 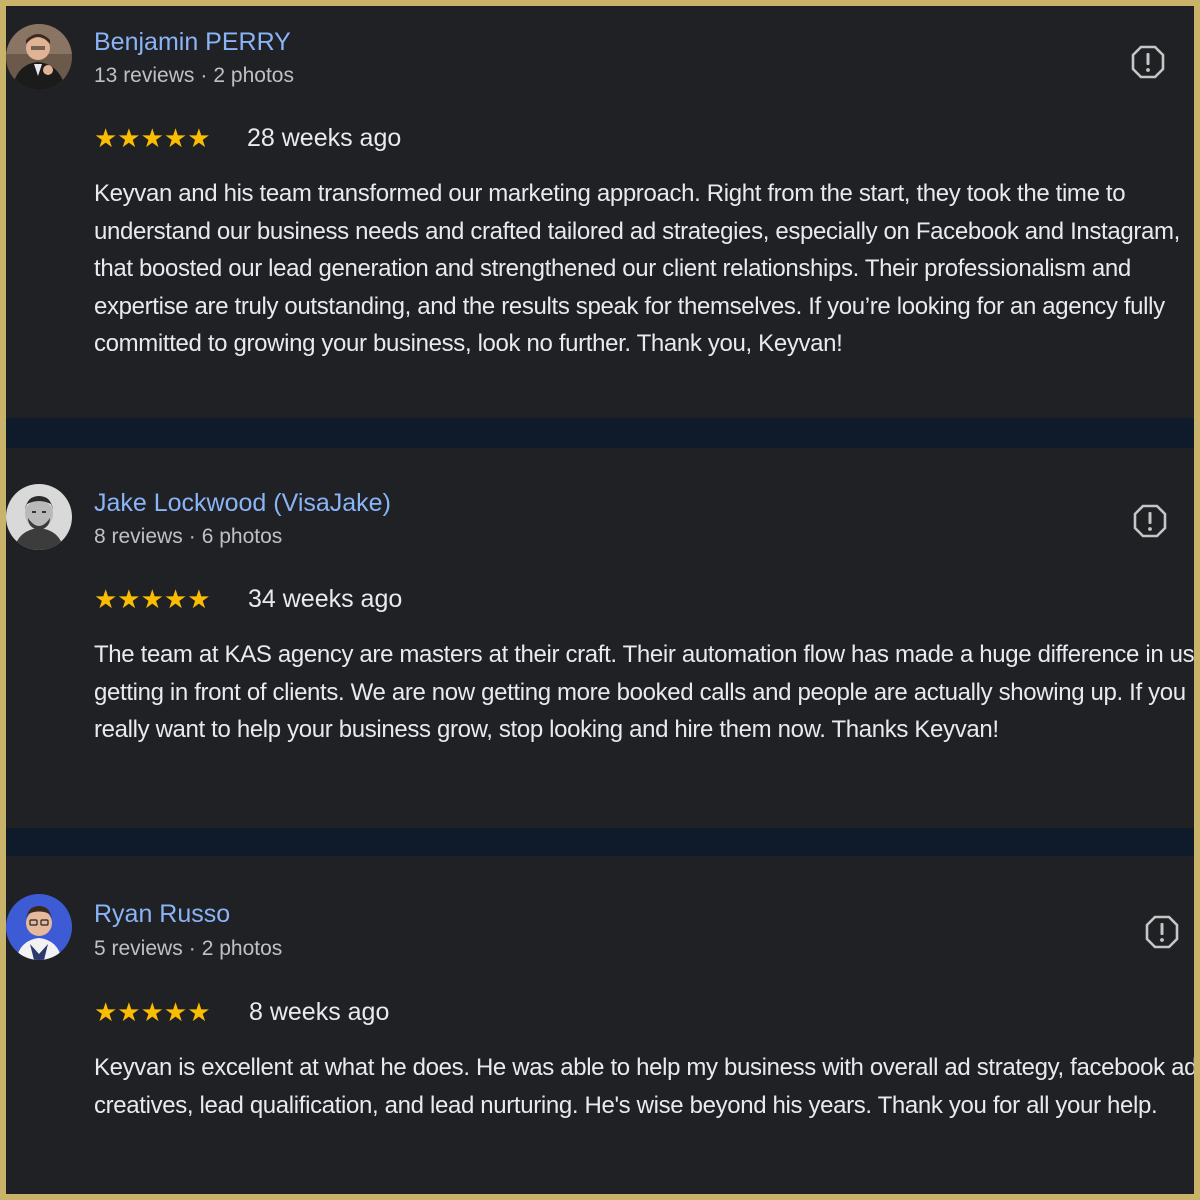 I want to click on reviews-count: 8 reviews, so click(x=138, y=536).